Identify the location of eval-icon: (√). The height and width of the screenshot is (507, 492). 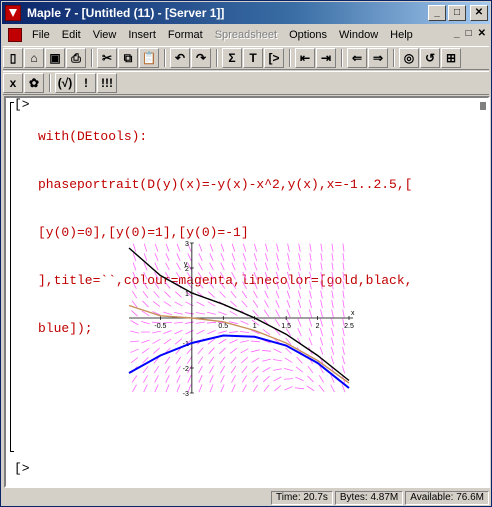
(65, 83).